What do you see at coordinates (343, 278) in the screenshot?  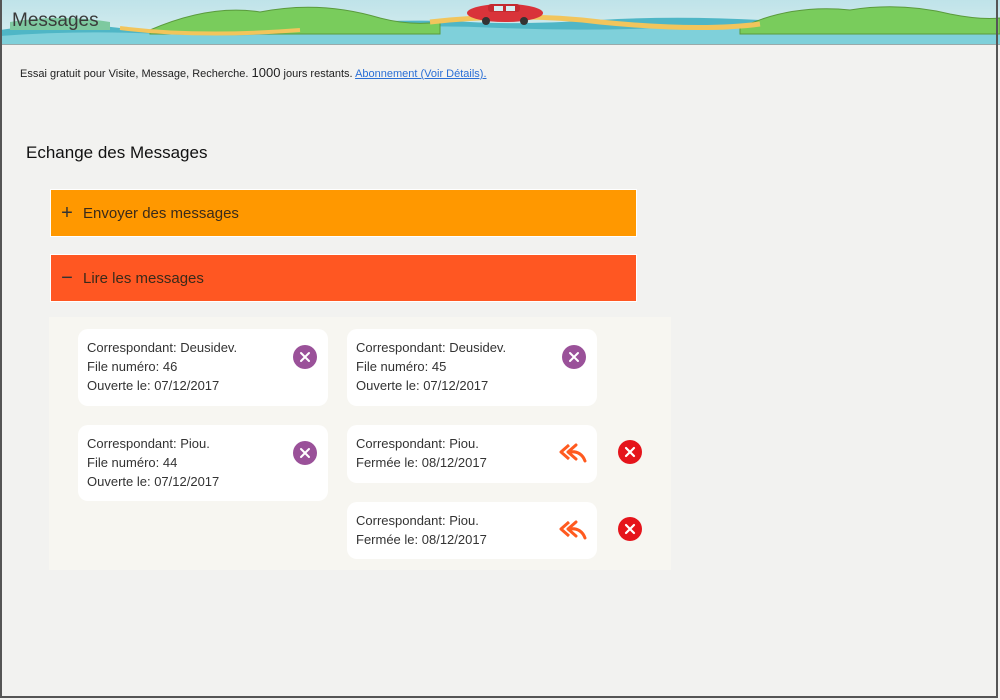 I see `read-messages-accordion: − Lire les messages` at bounding box center [343, 278].